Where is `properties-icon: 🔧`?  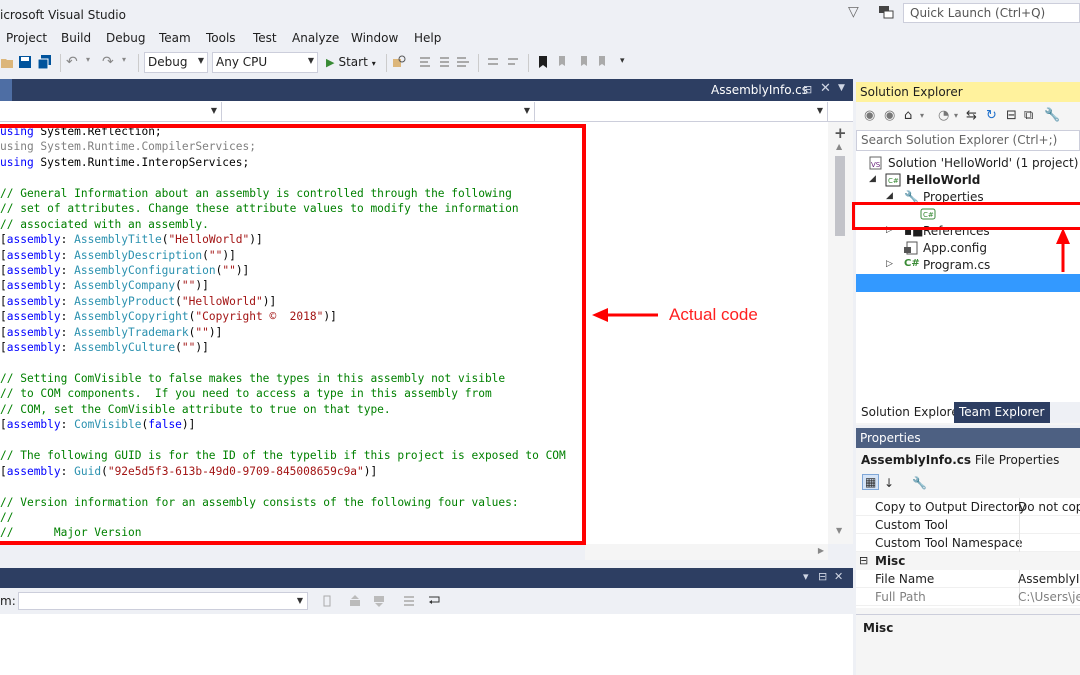 properties-icon: 🔧 is located at coordinates (1052, 115).